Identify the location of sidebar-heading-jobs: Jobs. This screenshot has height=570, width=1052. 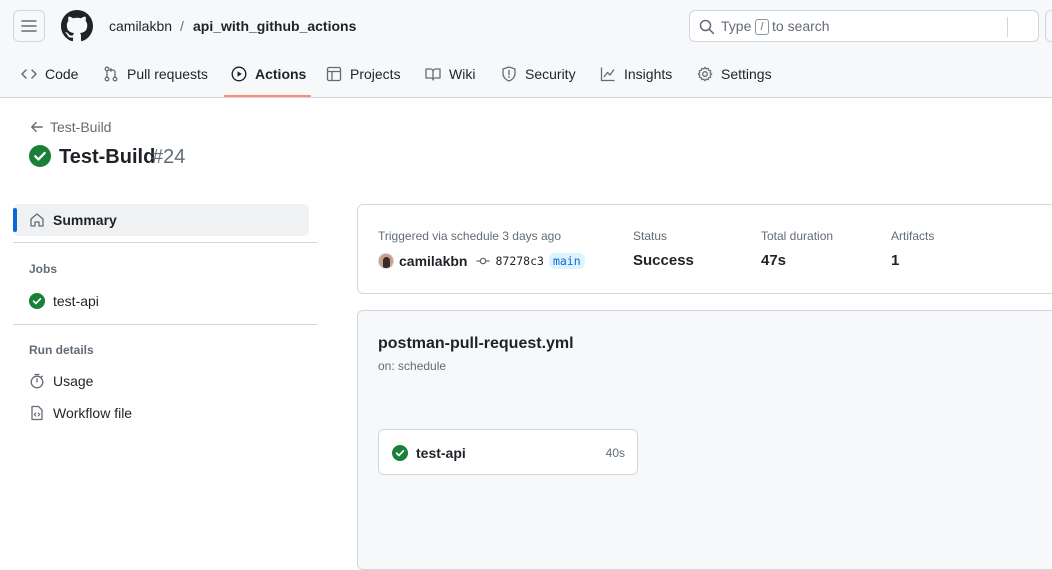
(43, 269).